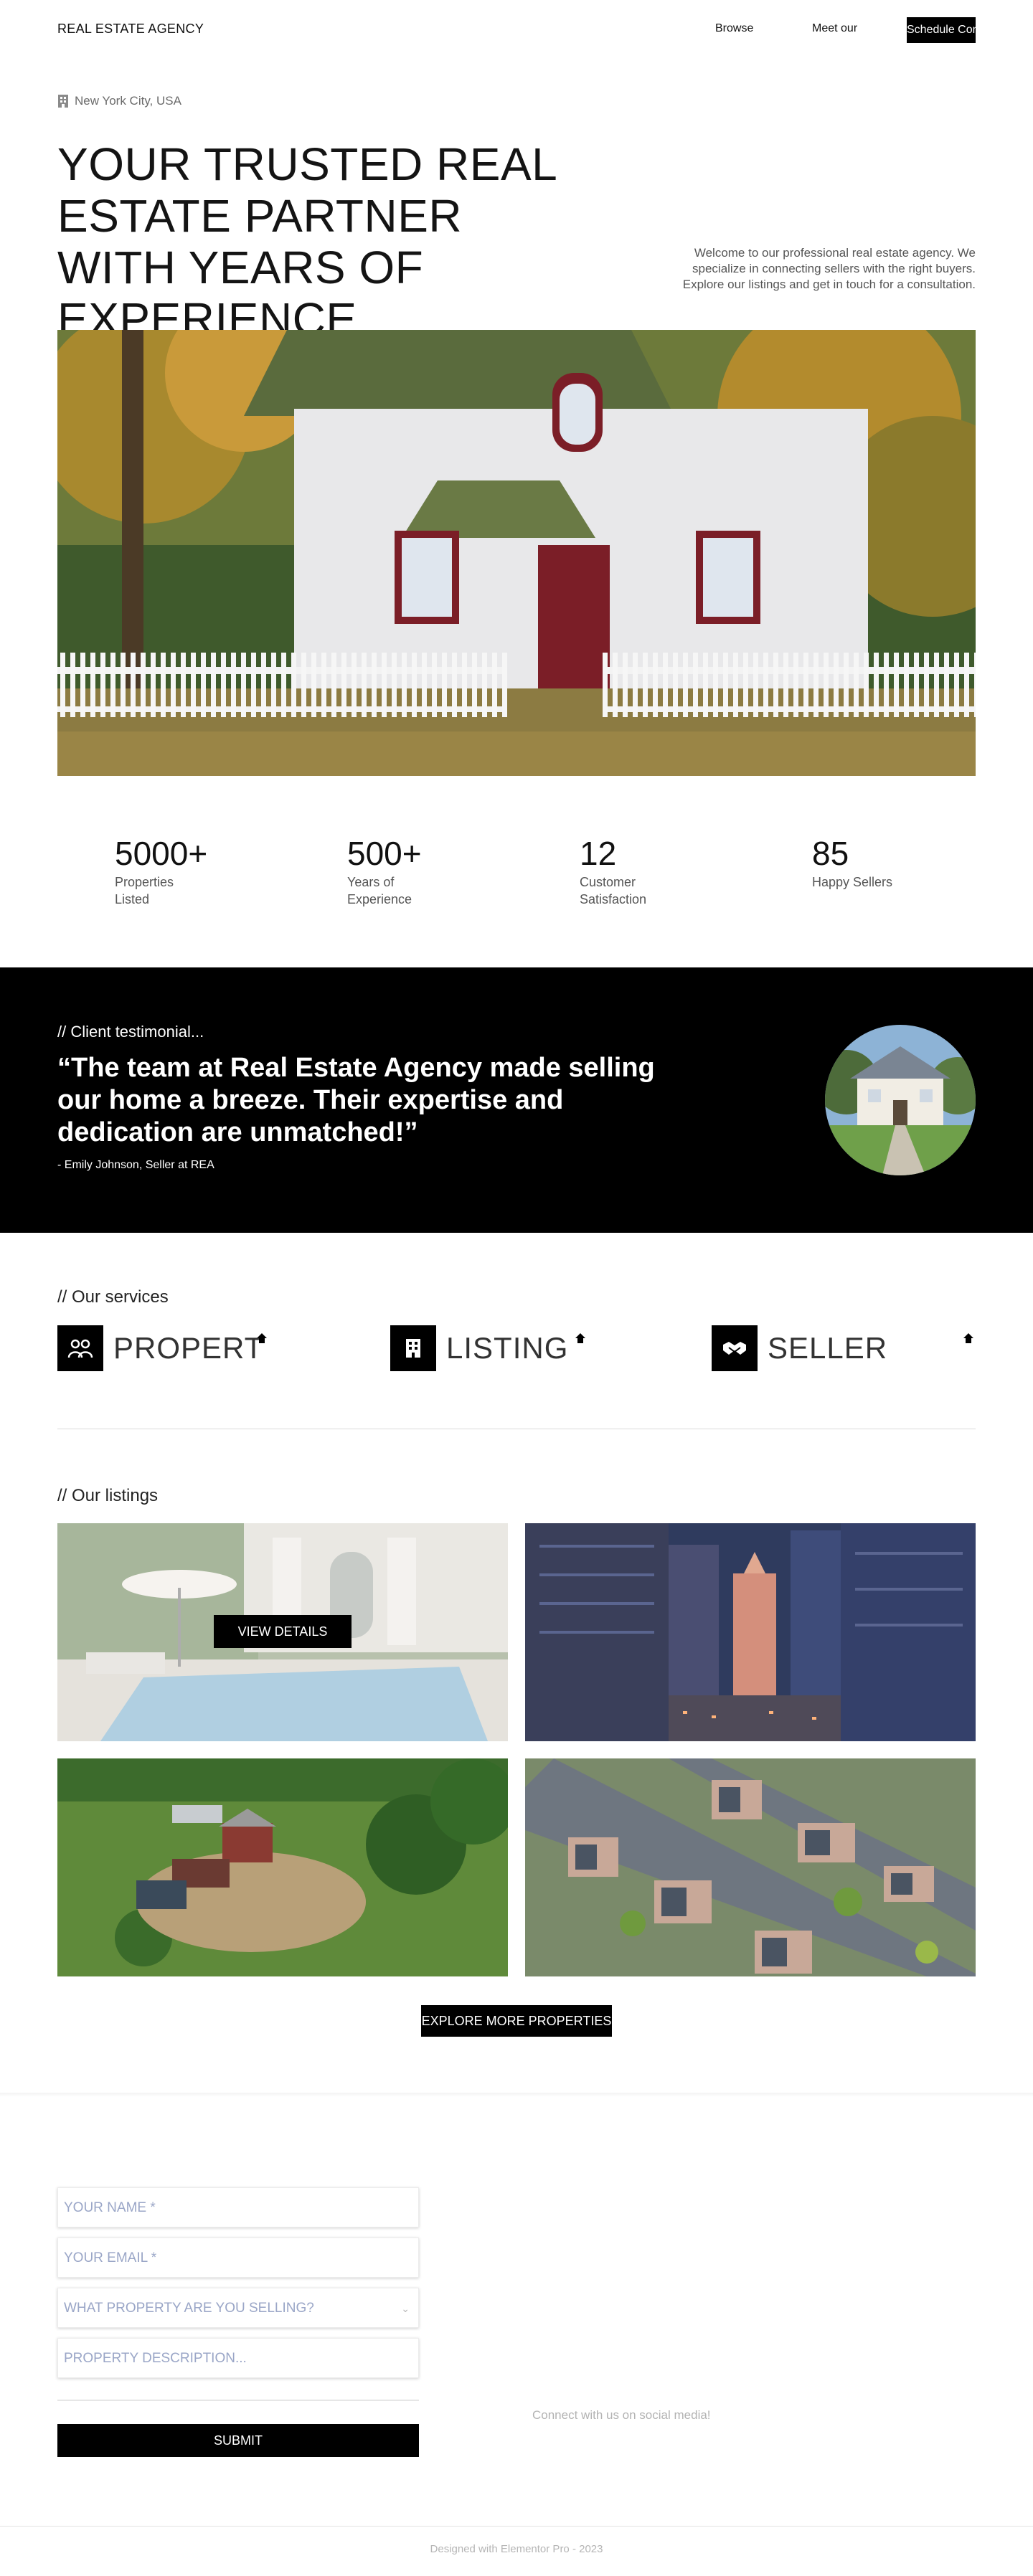 Image resolution: width=1033 pixels, height=2576 pixels. I want to click on stat-experience: 500+ Years of Experience, so click(390, 870).